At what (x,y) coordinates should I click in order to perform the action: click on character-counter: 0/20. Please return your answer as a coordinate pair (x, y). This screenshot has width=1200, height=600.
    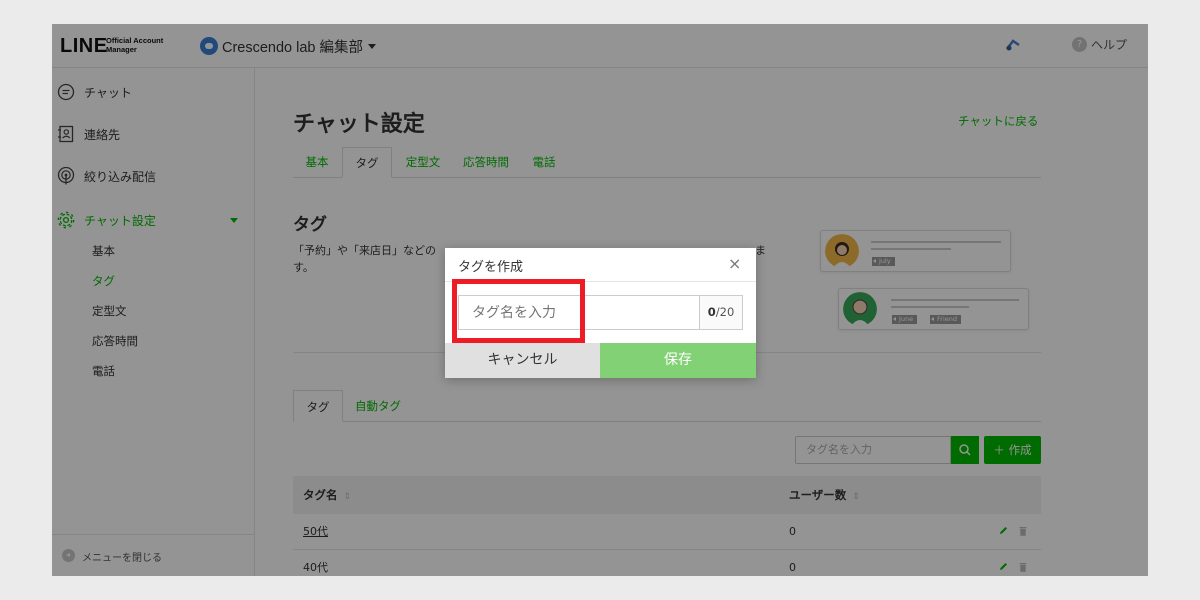
    Looking at the image, I should click on (721, 312).